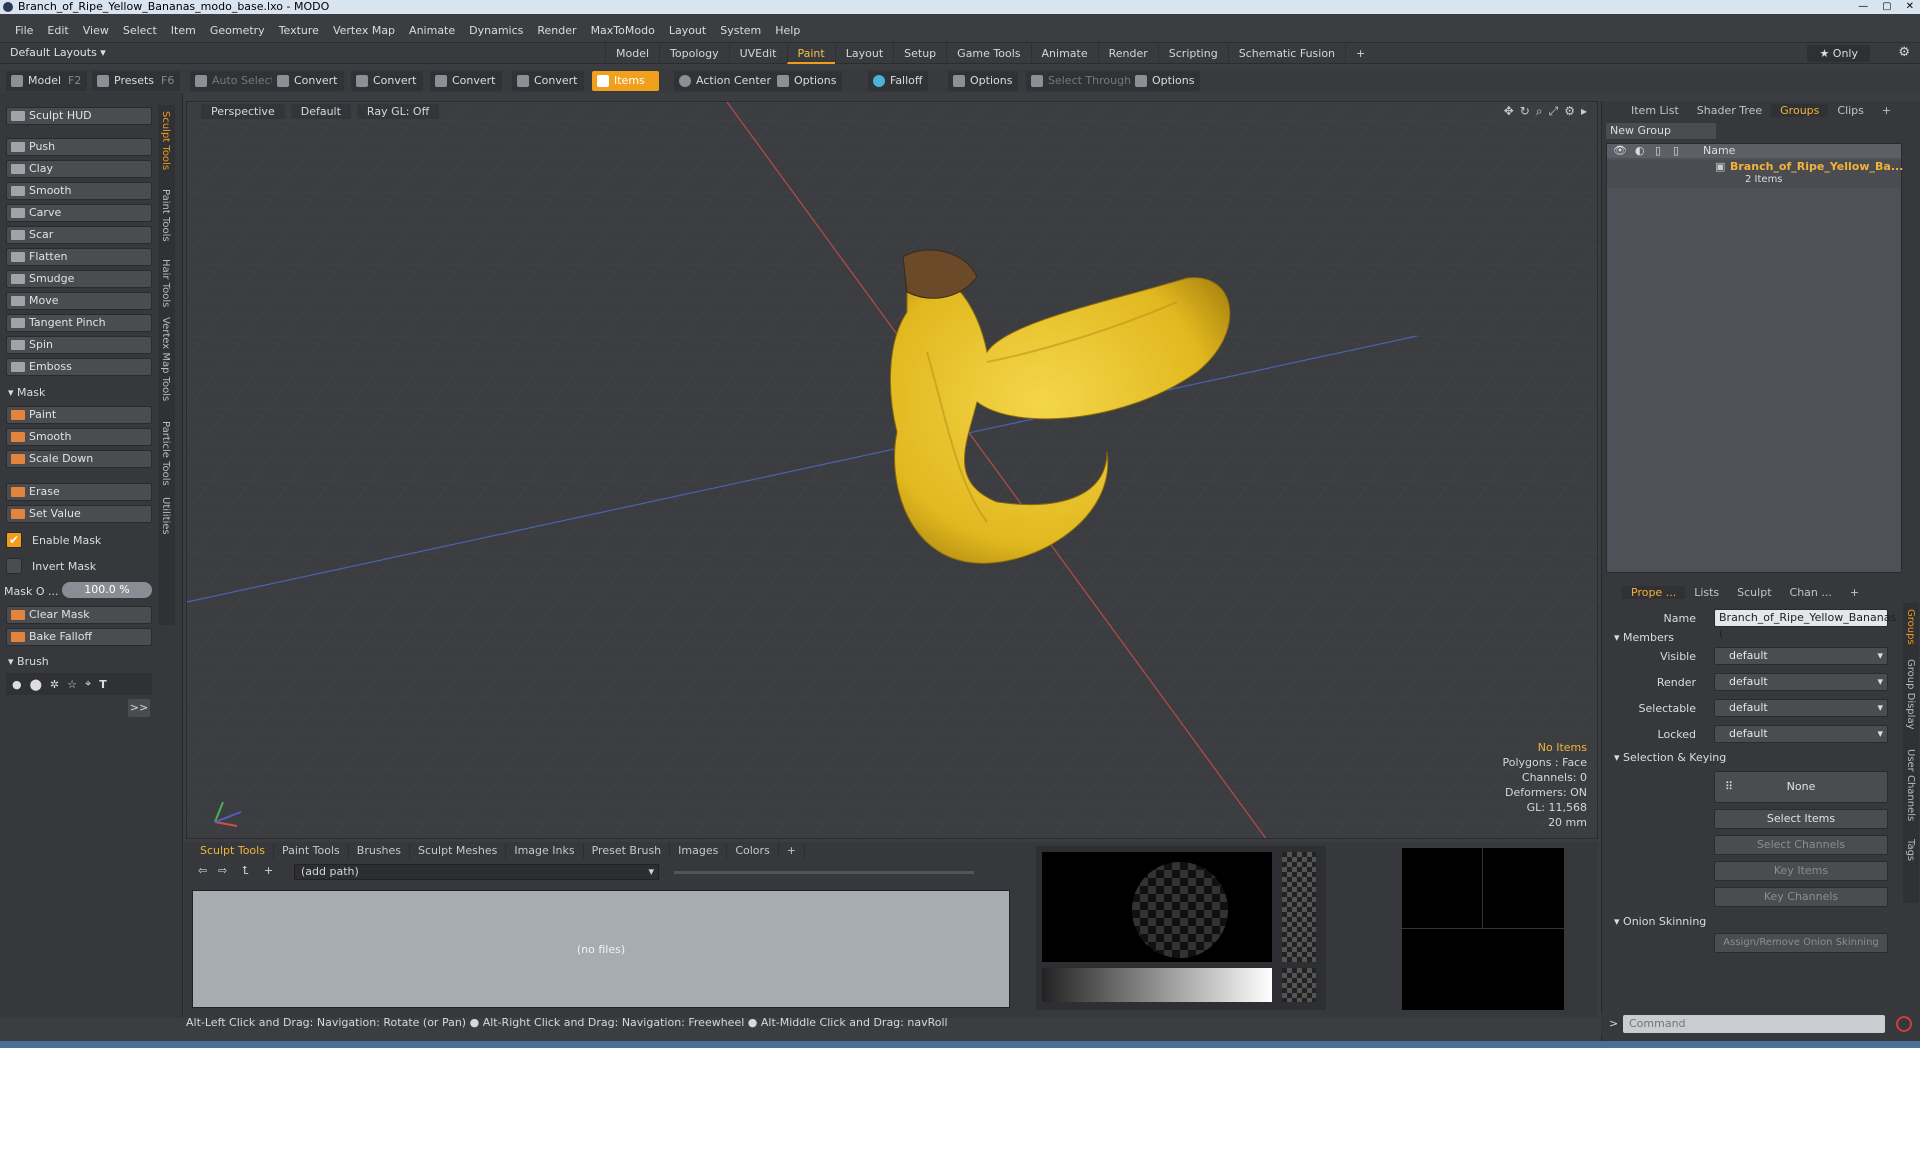 This screenshot has height=1158, width=1920. What do you see at coordinates (556, 30) in the screenshot?
I see `menu-render: Render` at bounding box center [556, 30].